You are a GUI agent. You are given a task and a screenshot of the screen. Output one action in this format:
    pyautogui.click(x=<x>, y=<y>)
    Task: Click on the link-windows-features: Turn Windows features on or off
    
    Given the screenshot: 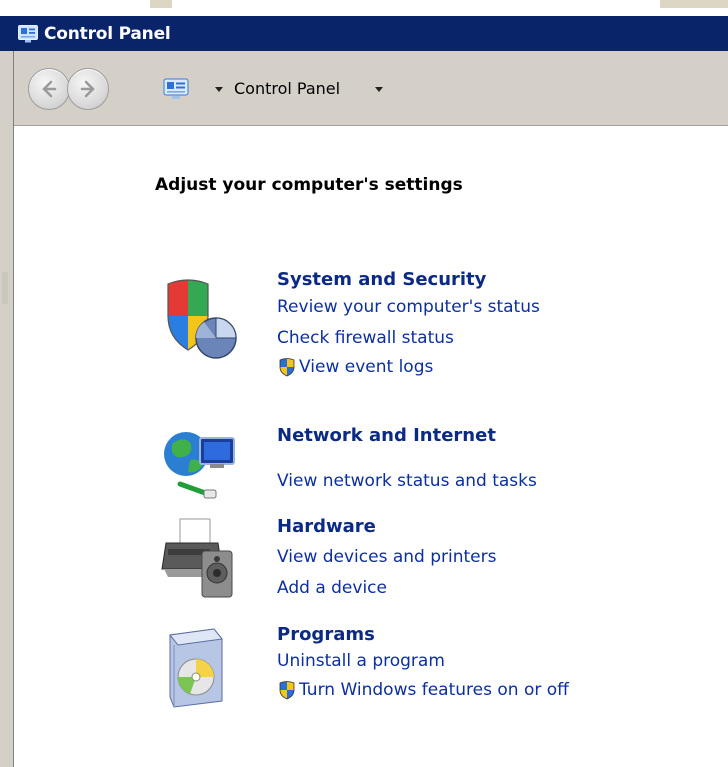 What is the action you would take?
    pyautogui.click(x=423, y=690)
    